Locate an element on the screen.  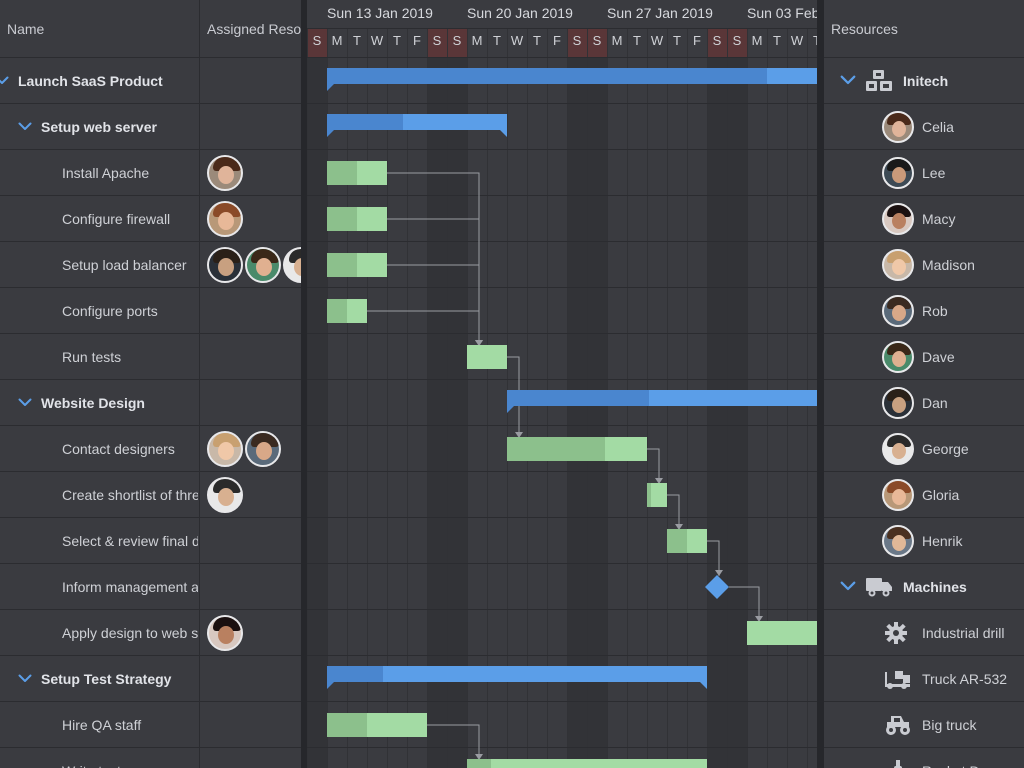
task-row: Hire QA staff is located at coordinates (150, 725).